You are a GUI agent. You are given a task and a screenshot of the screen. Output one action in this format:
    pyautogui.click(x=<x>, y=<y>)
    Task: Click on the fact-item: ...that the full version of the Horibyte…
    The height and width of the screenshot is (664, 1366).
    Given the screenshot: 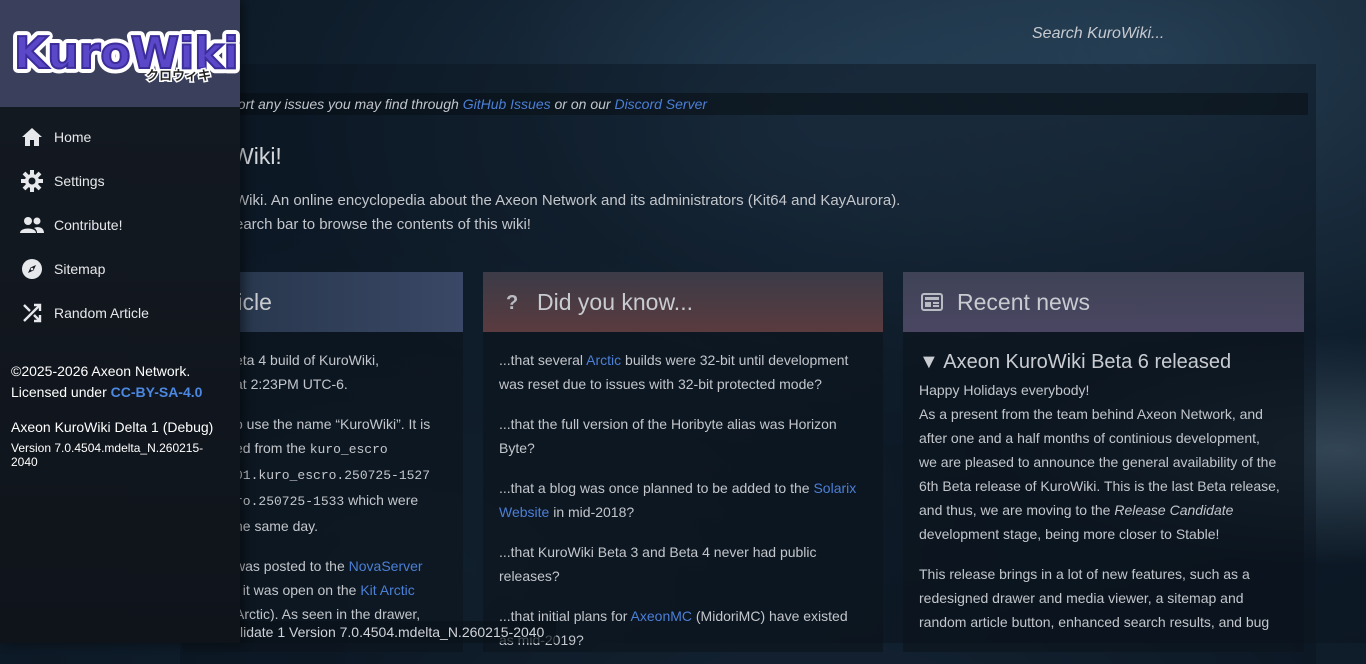 What is the action you would take?
    pyautogui.click(x=683, y=436)
    